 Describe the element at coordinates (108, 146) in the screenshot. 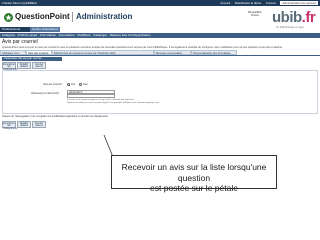

I see `callout-connector` at that location.